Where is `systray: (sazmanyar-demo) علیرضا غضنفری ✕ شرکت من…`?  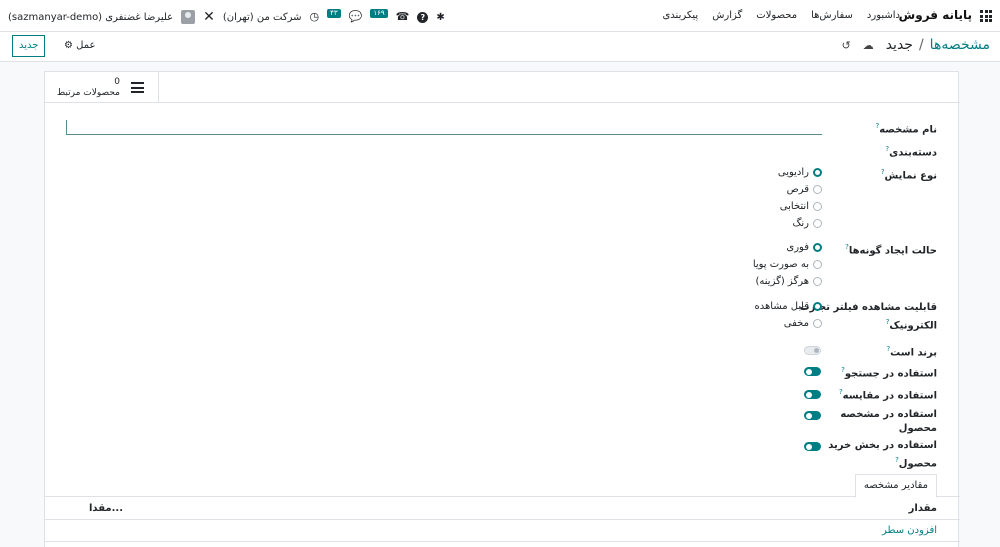 systray: (sazmanyar-demo) علیرضا غضنفری ✕ شرکت من… is located at coordinates (226, 17).